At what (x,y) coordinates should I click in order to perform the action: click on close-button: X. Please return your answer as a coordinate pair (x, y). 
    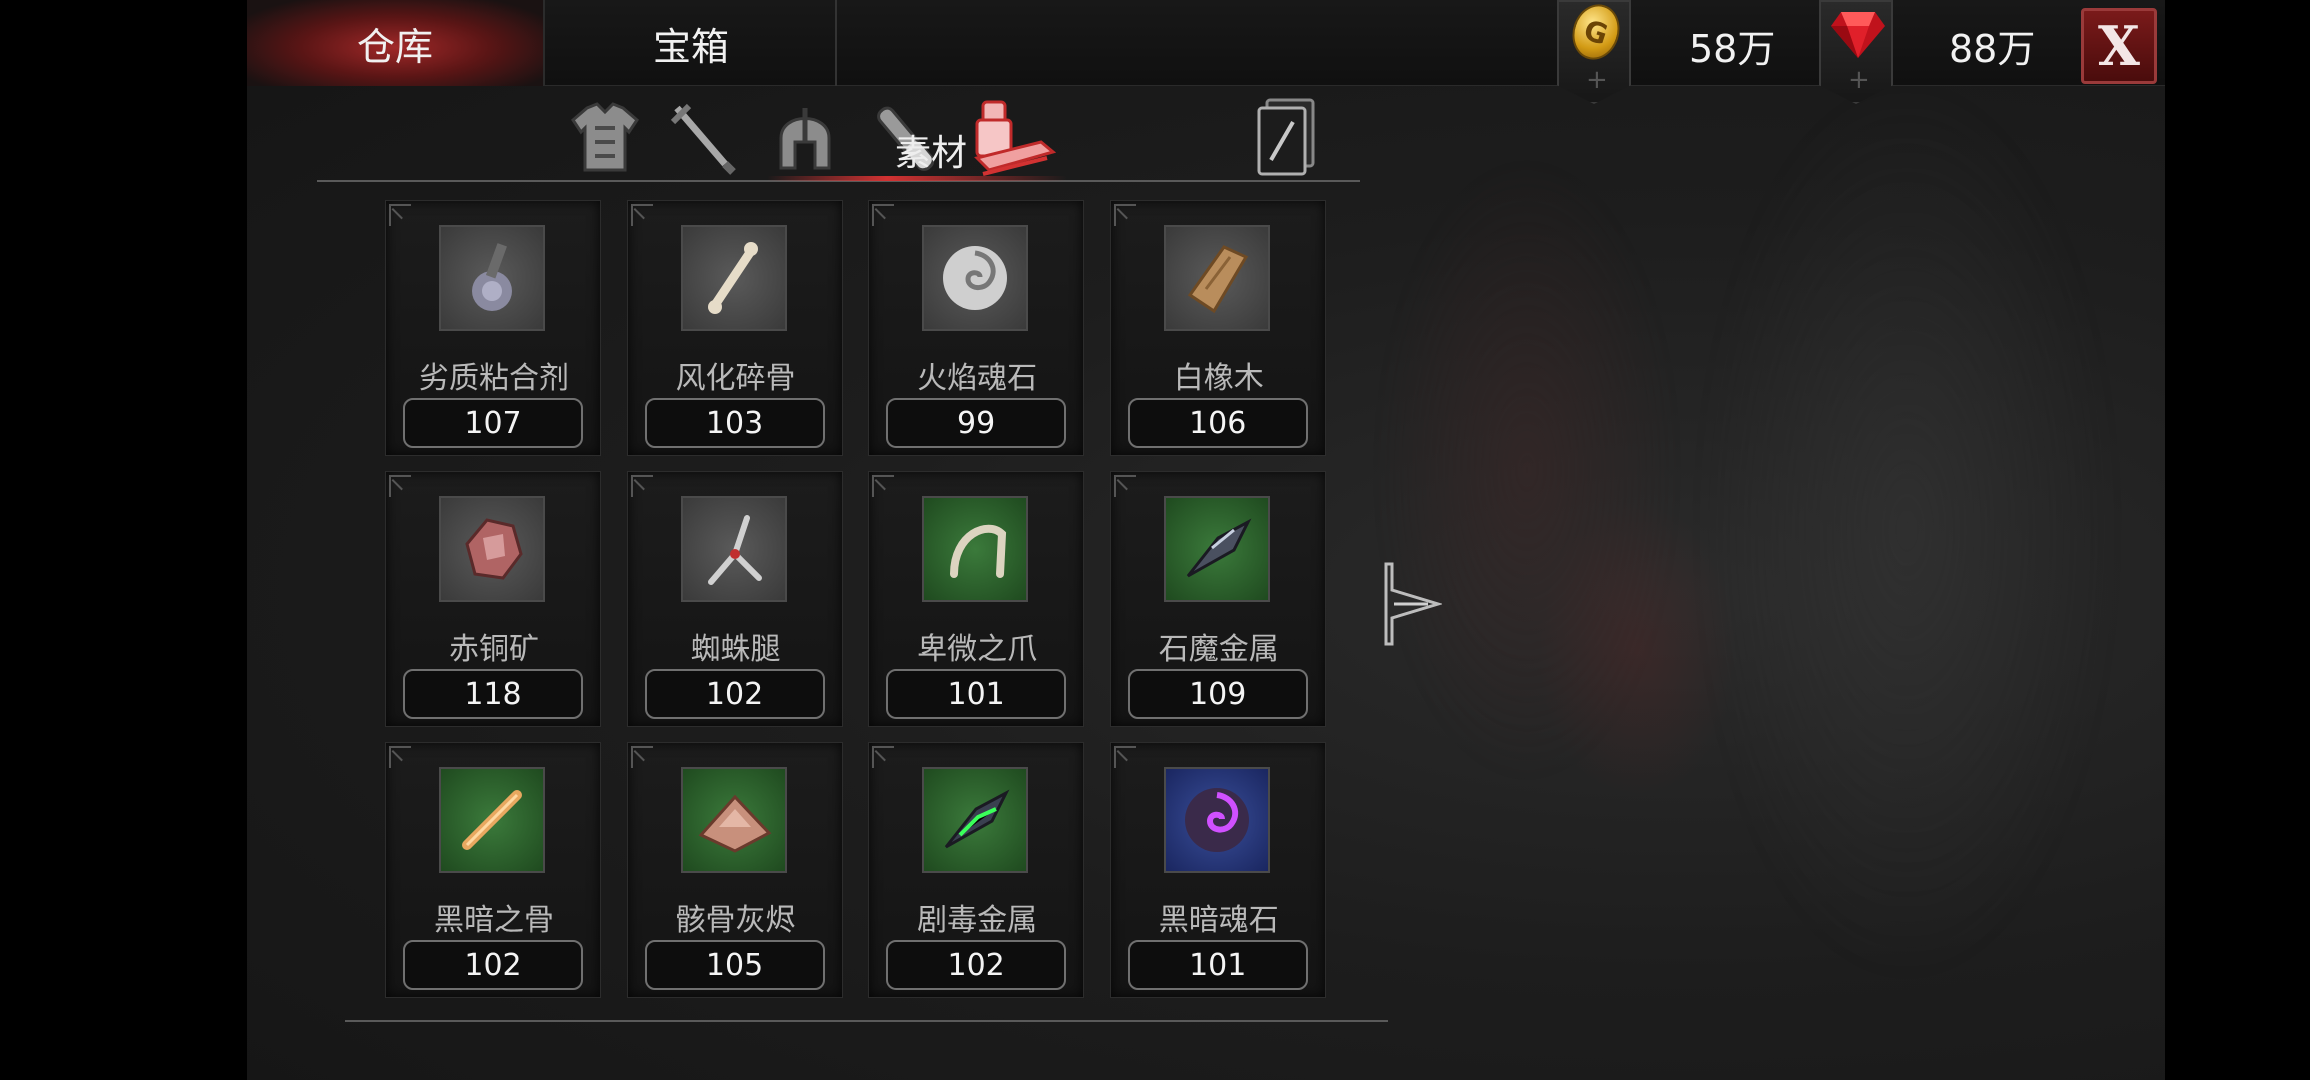
    Looking at the image, I should click on (2119, 46).